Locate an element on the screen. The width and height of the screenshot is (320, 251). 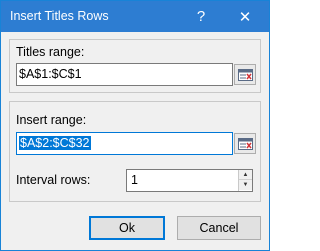
help-button: ? is located at coordinates (201, 16).